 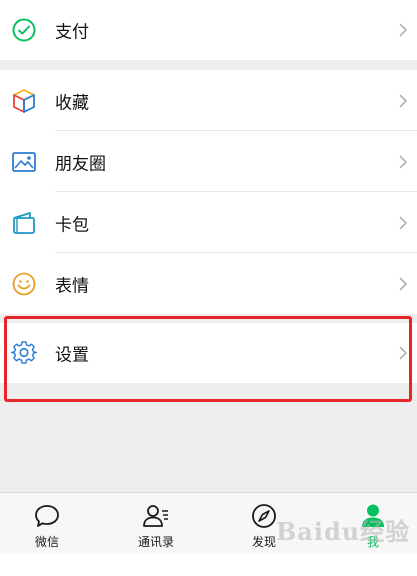 What do you see at coordinates (208, 283) in the screenshot?
I see `menu-item-stickers: 表情` at bounding box center [208, 283].